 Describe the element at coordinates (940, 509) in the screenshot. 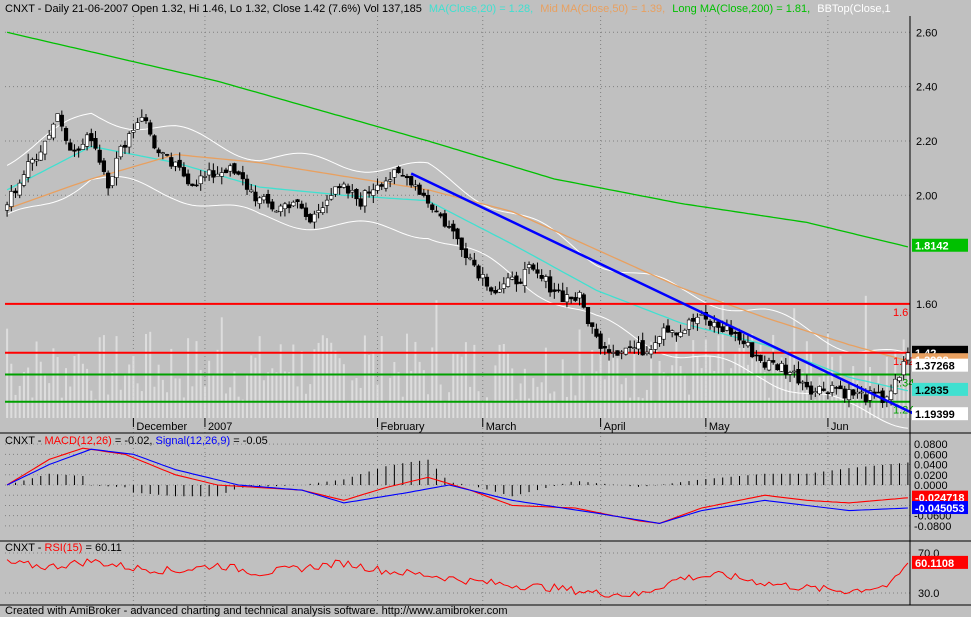

I see `macd-tag: -0.045053` at that location.